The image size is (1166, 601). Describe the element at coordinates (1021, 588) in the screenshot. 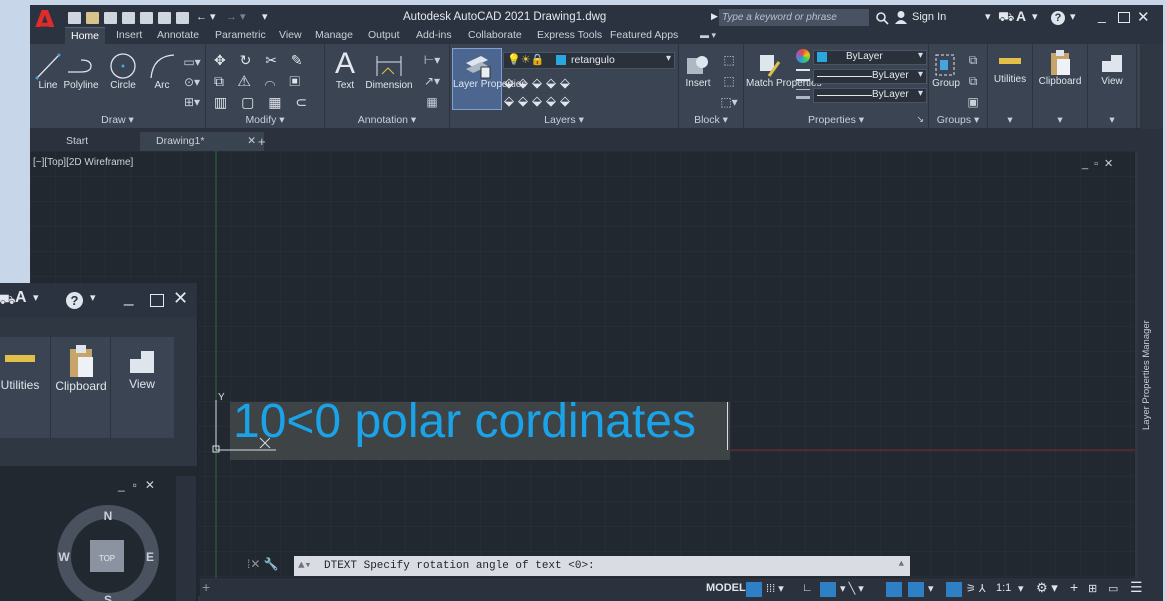

I see `scale-dropdown-icon: ▾` at that location.